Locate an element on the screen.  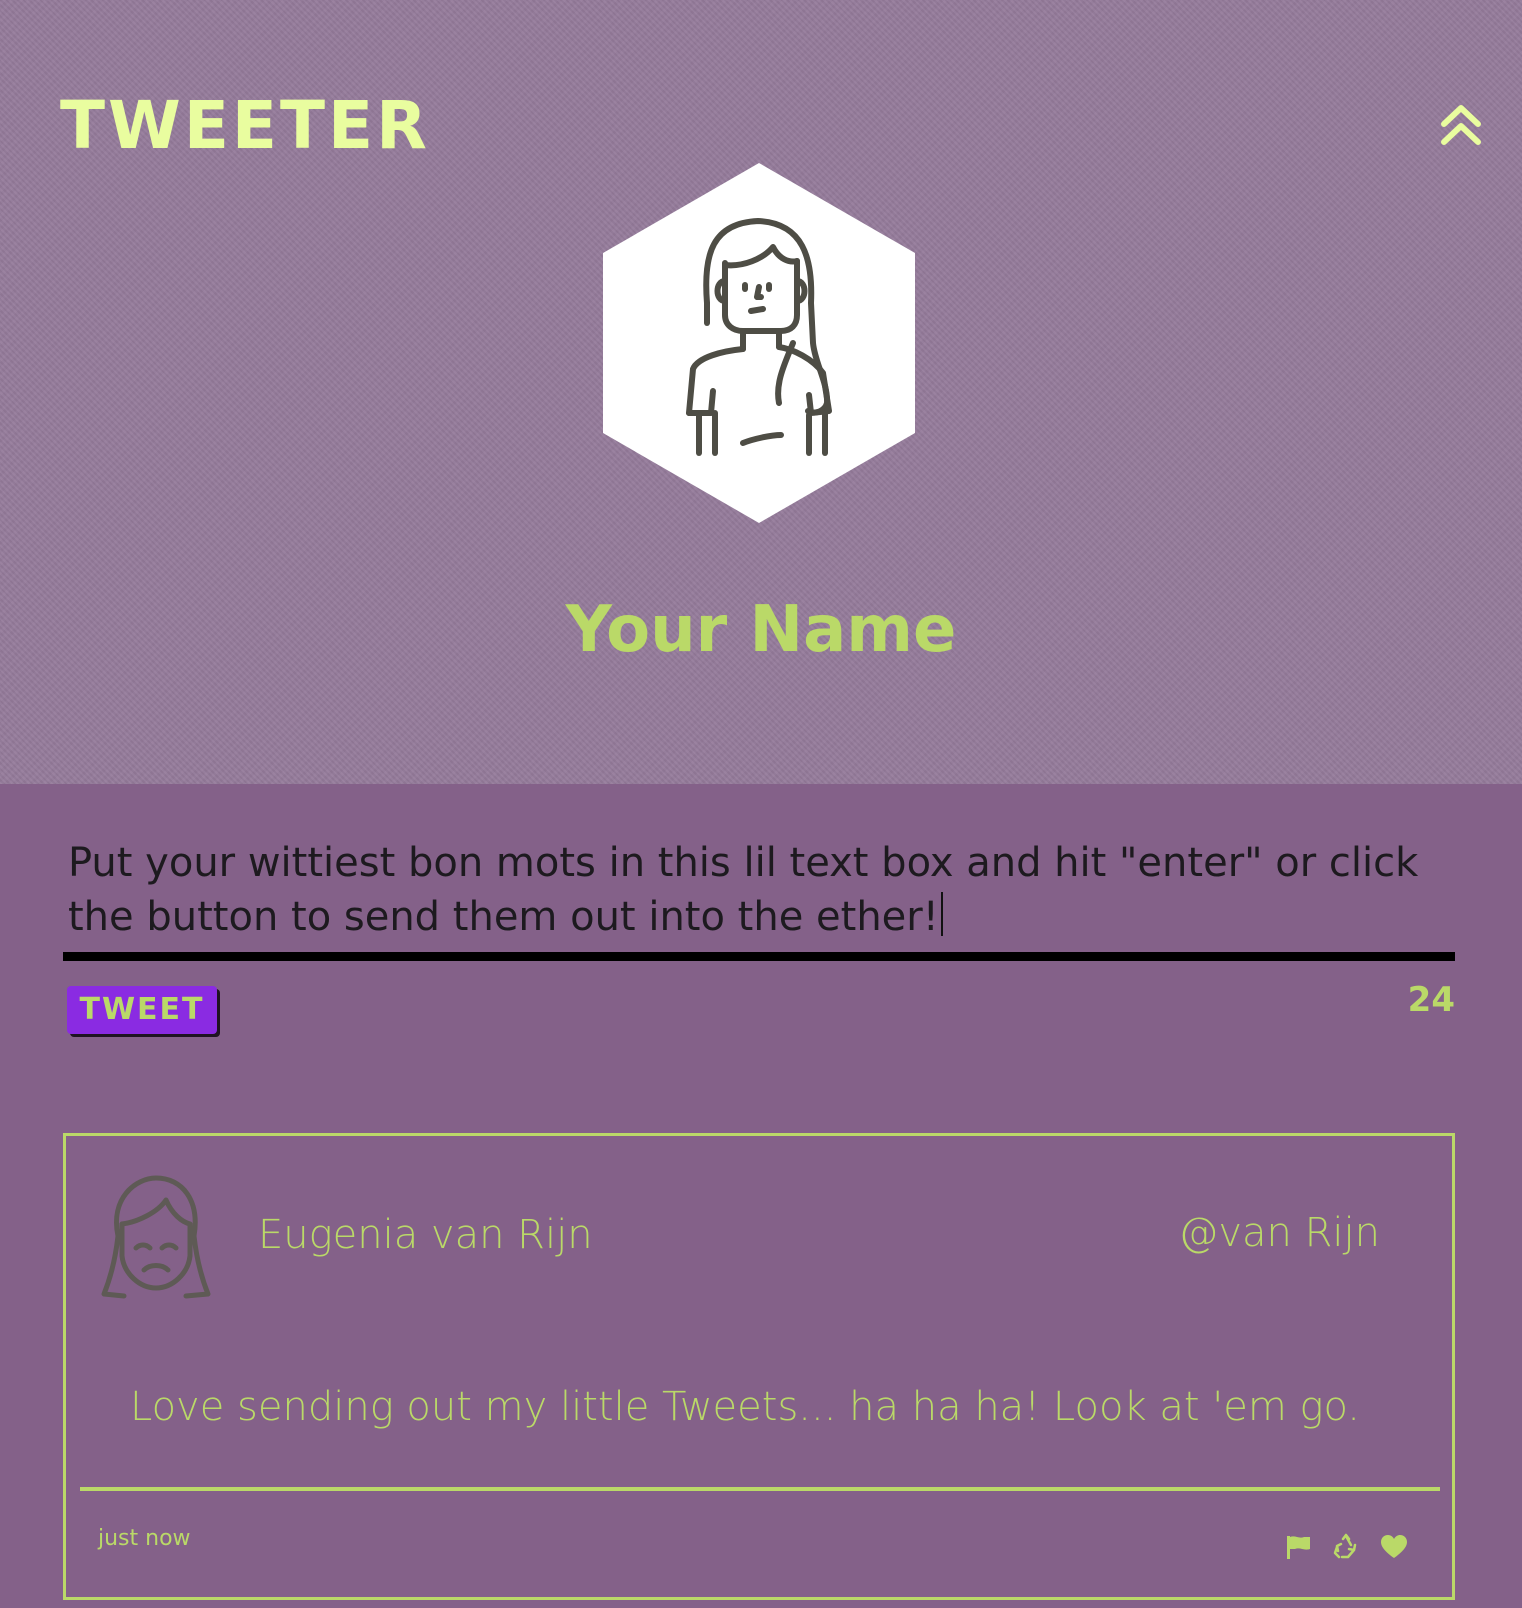
heart-icon is located at coordinates (1394, 1547).